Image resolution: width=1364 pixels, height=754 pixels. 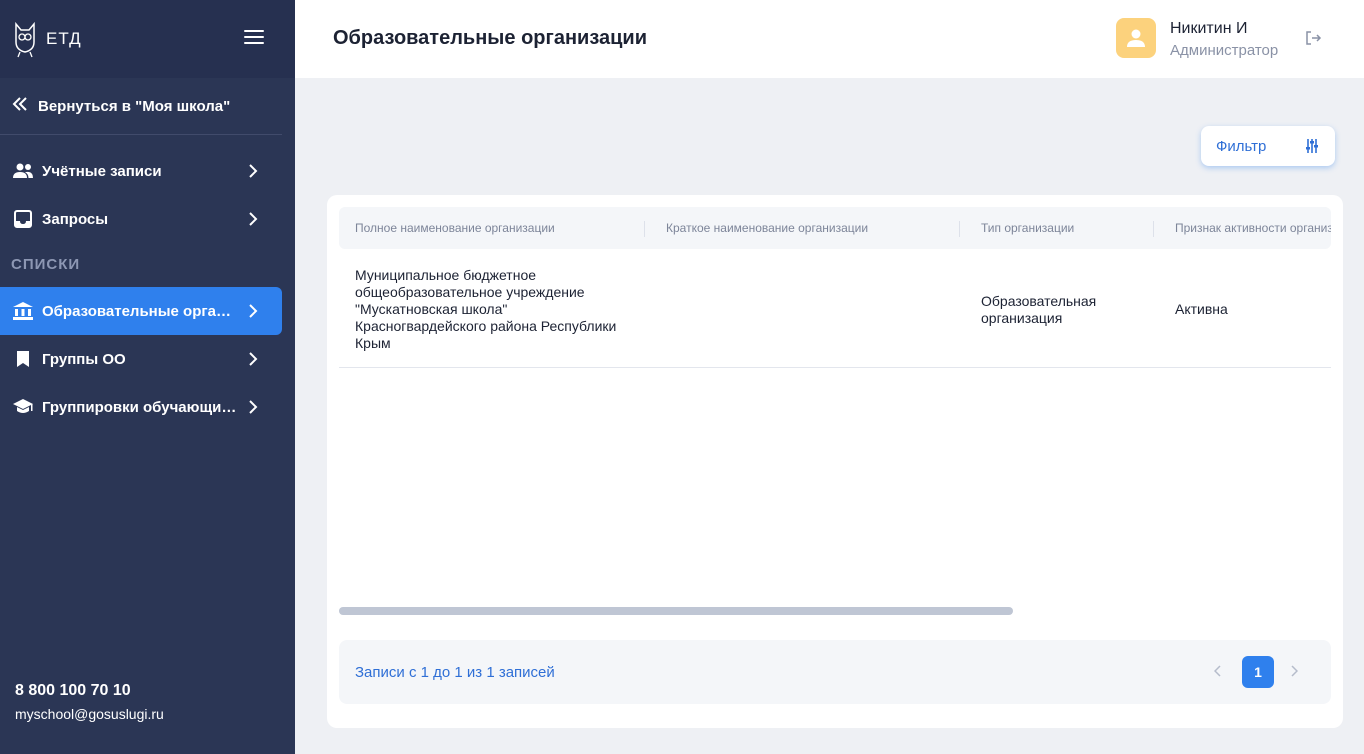 What do you see at coordinates (141, 219) in the screenshot?
I see `sidebar-item-requests: Запросы` at bounding box center [141, 219].